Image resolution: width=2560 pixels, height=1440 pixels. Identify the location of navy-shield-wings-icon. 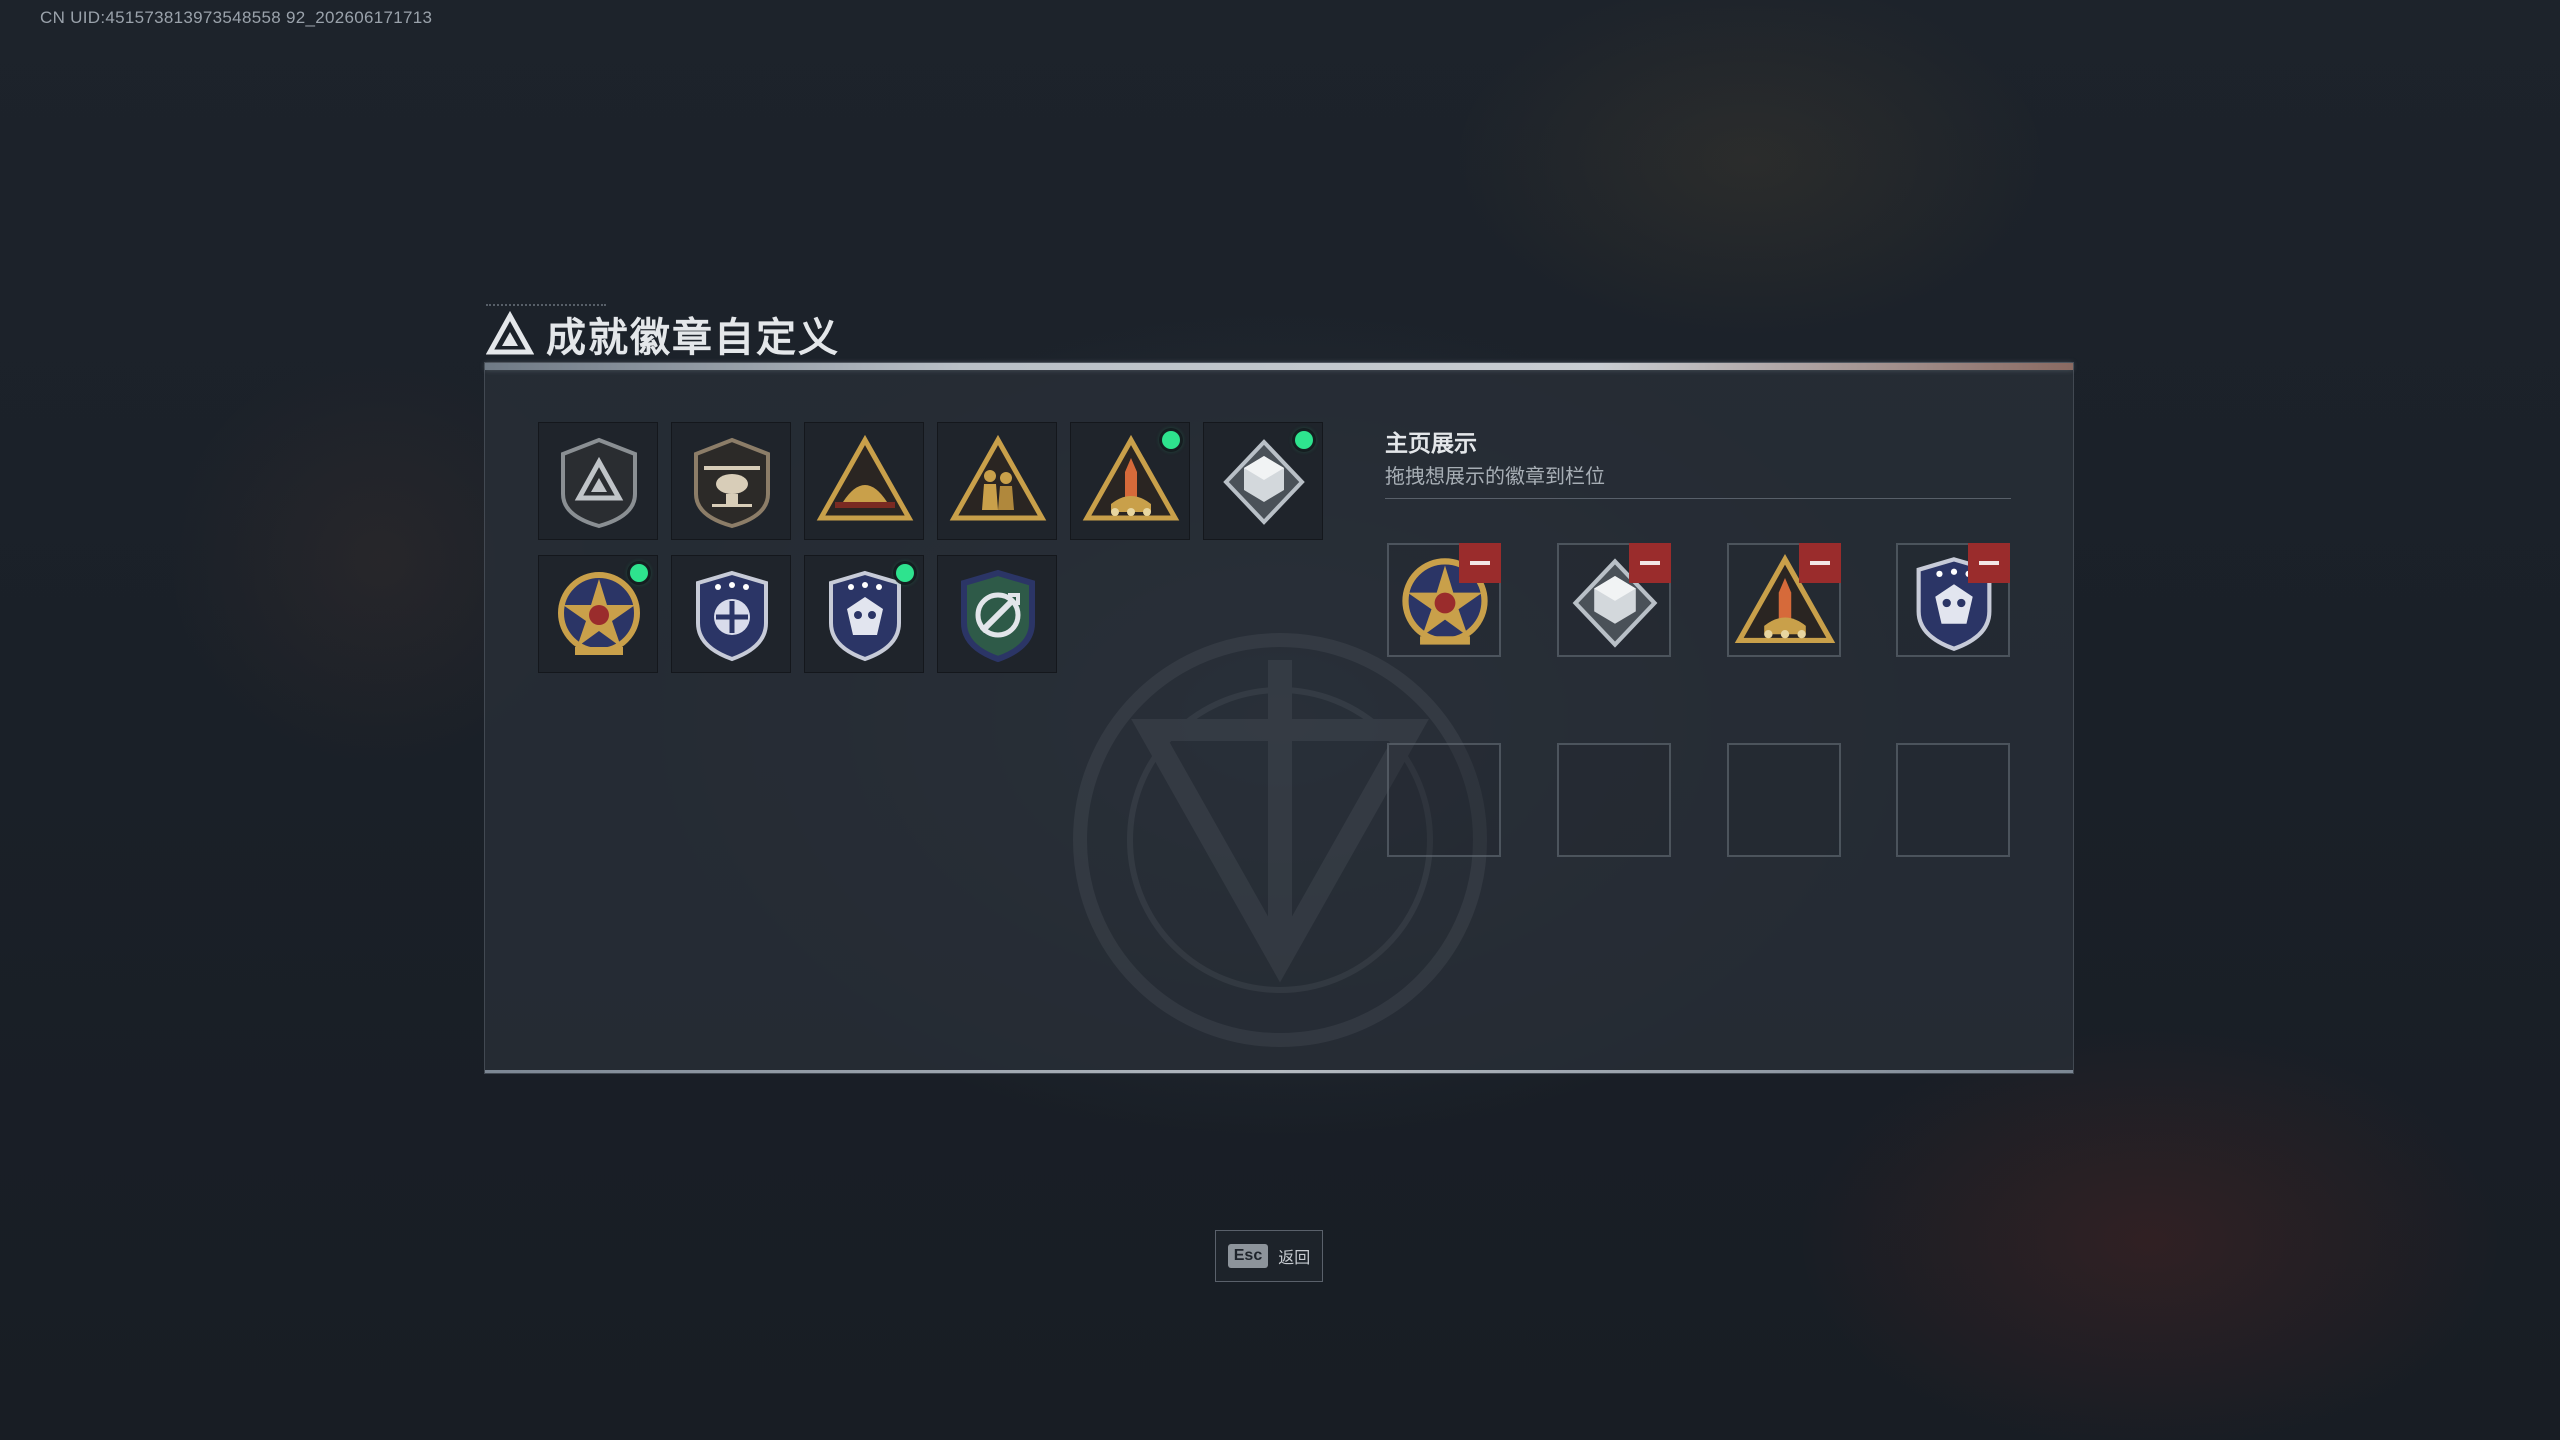
(732, 616).